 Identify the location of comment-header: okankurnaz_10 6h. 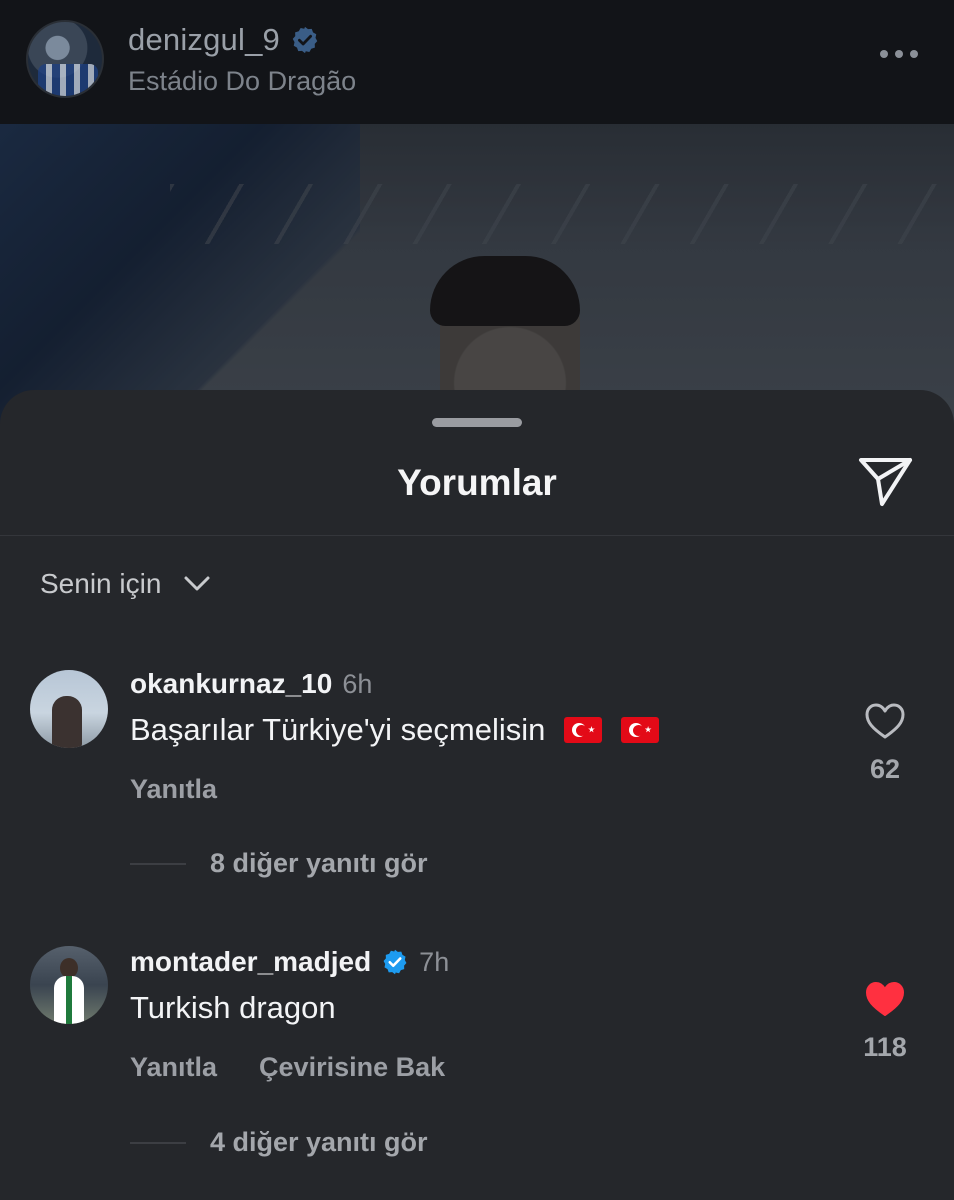
(251, 684).